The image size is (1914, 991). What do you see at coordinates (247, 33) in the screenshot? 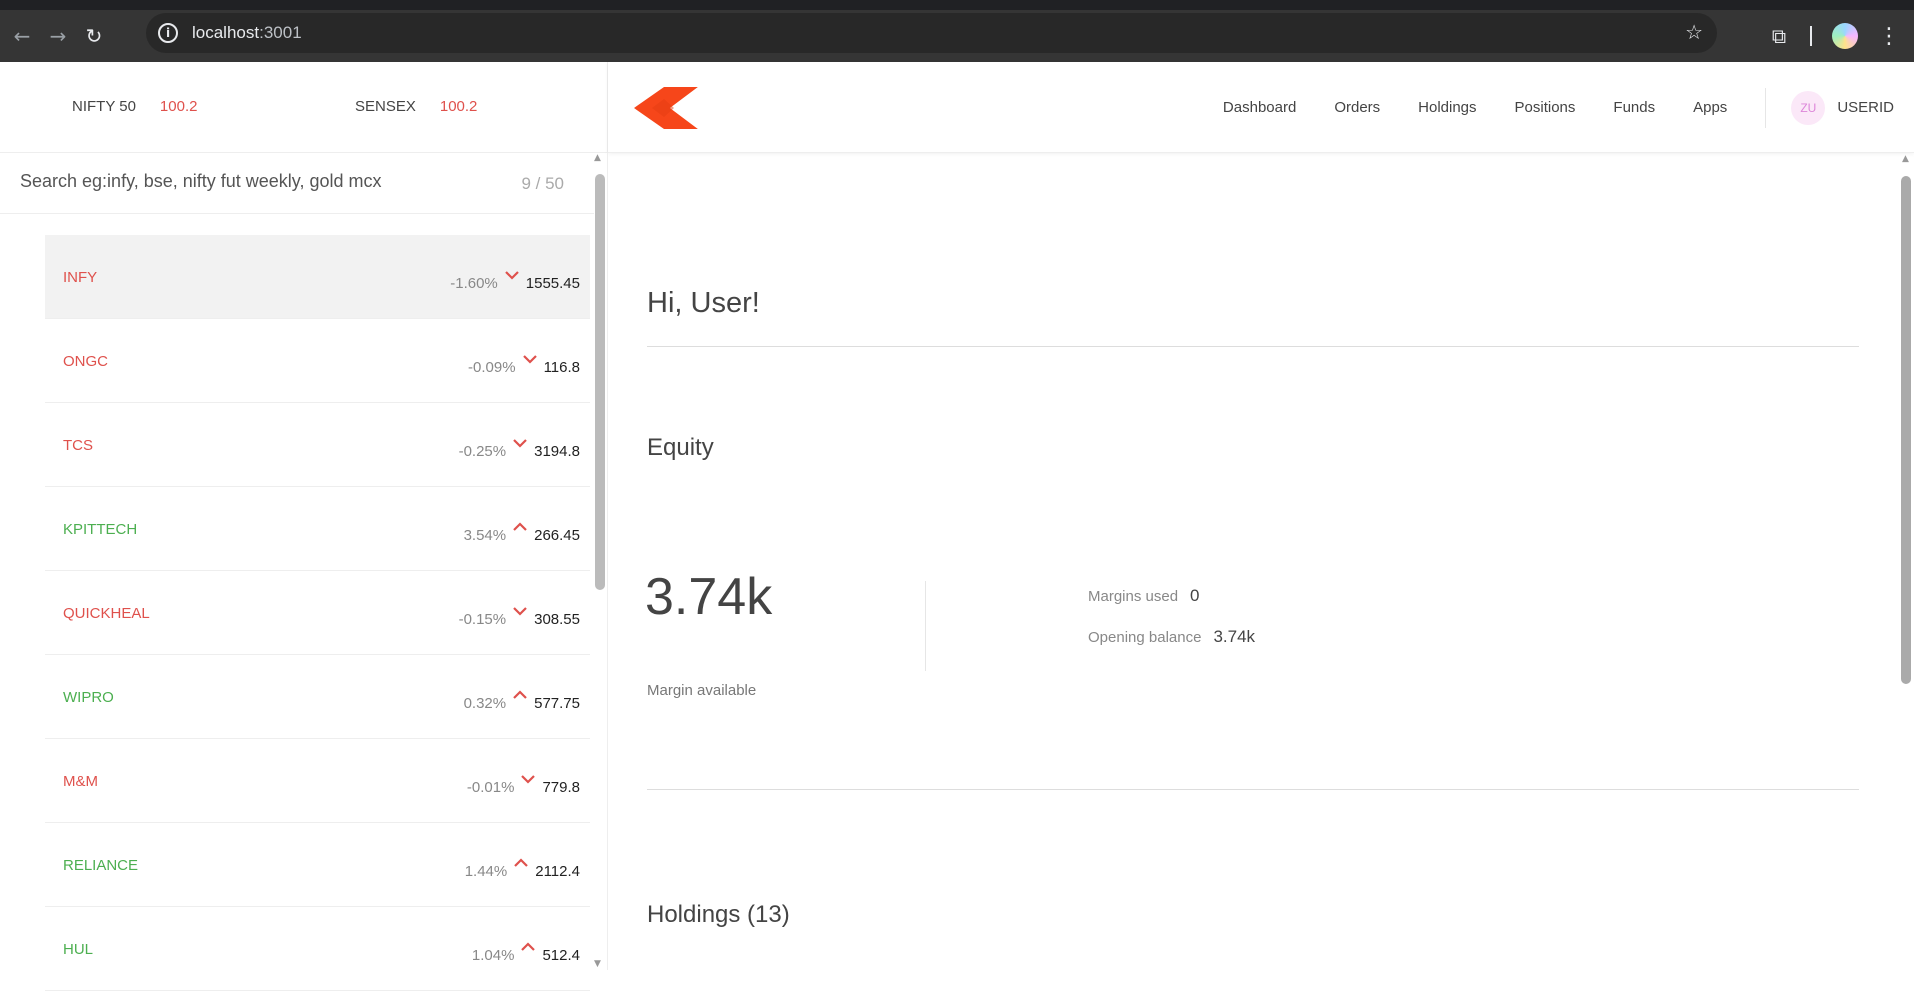
I see `url-text: localhost:3001` at bounding box center [247, 33].